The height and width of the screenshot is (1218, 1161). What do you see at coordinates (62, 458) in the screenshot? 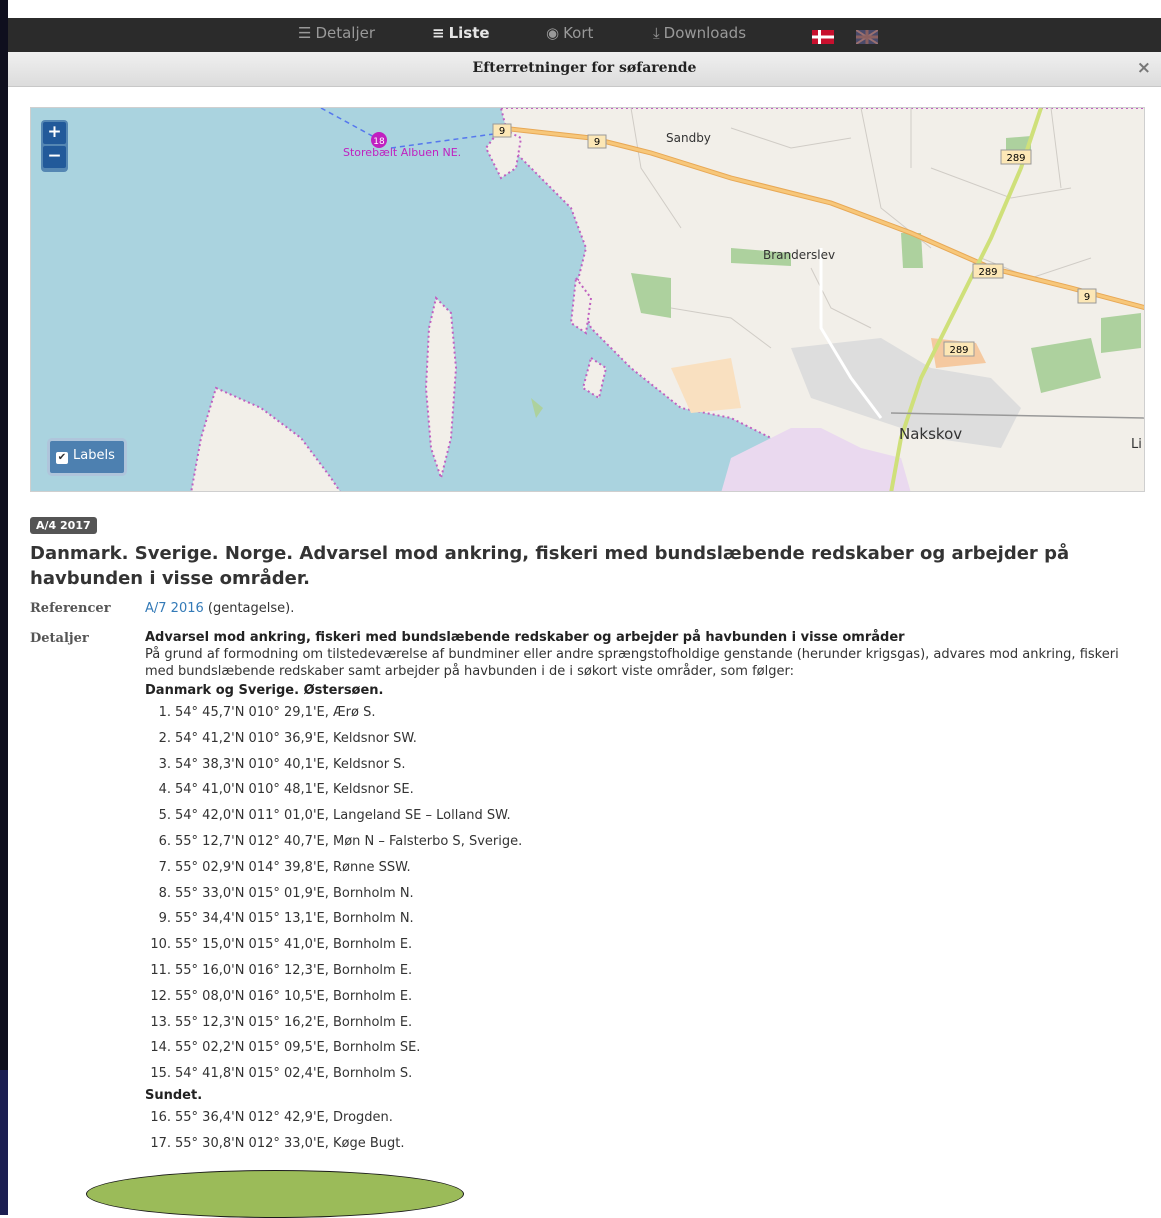
I see `checkbox-checked-icon: ✔` at bounding box center [62, 458].